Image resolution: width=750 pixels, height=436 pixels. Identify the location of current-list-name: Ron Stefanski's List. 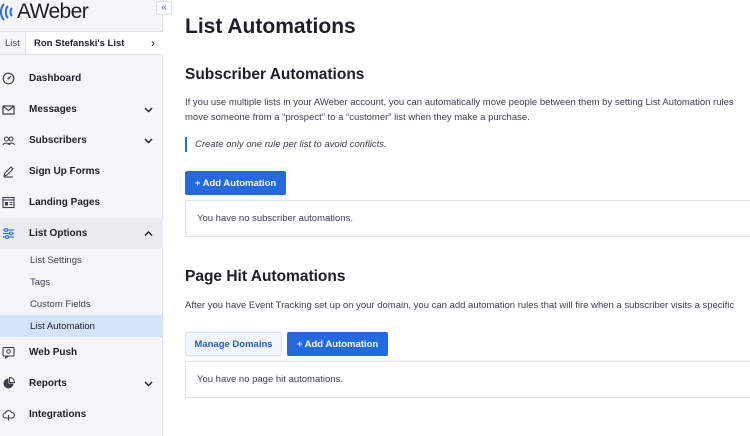
(79, 43).